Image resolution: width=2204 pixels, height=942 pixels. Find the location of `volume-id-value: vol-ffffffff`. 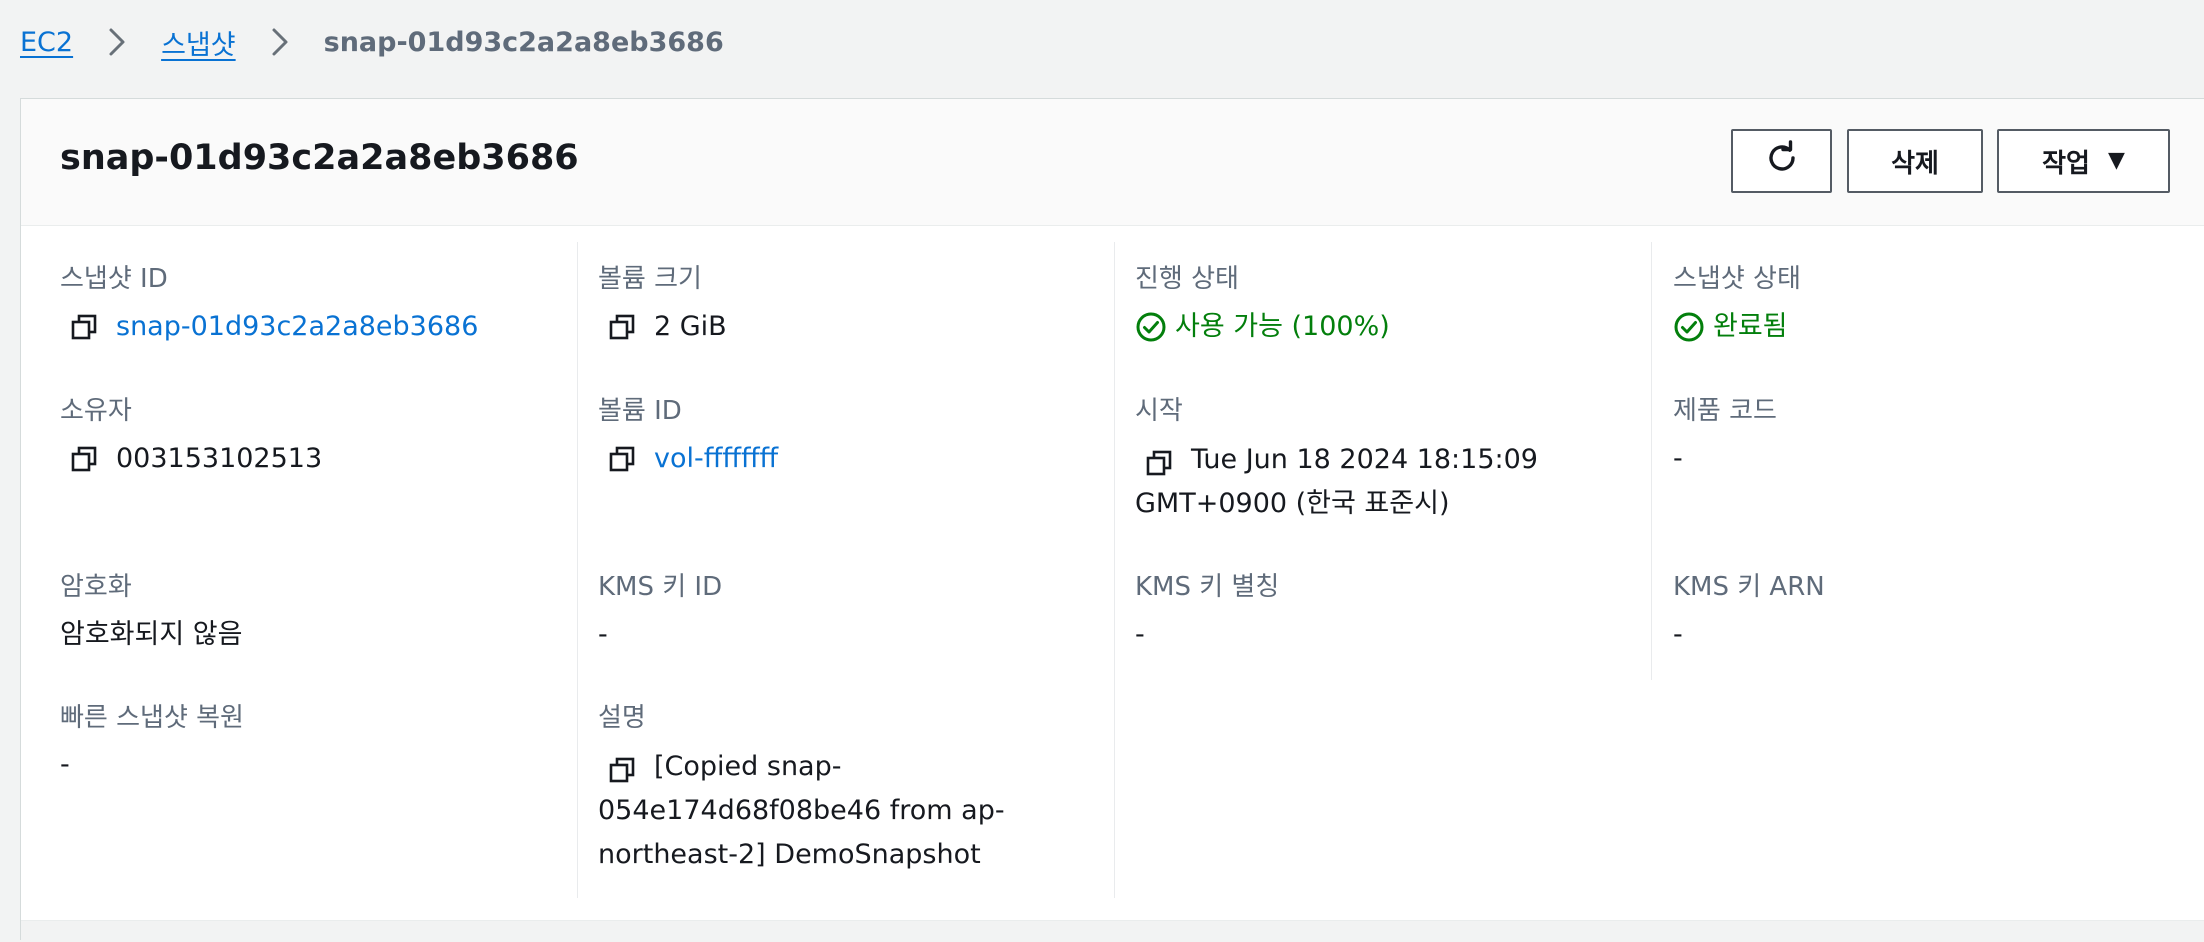

volume-id-value: vol-ffffffff is located at coordinates (693, 459).